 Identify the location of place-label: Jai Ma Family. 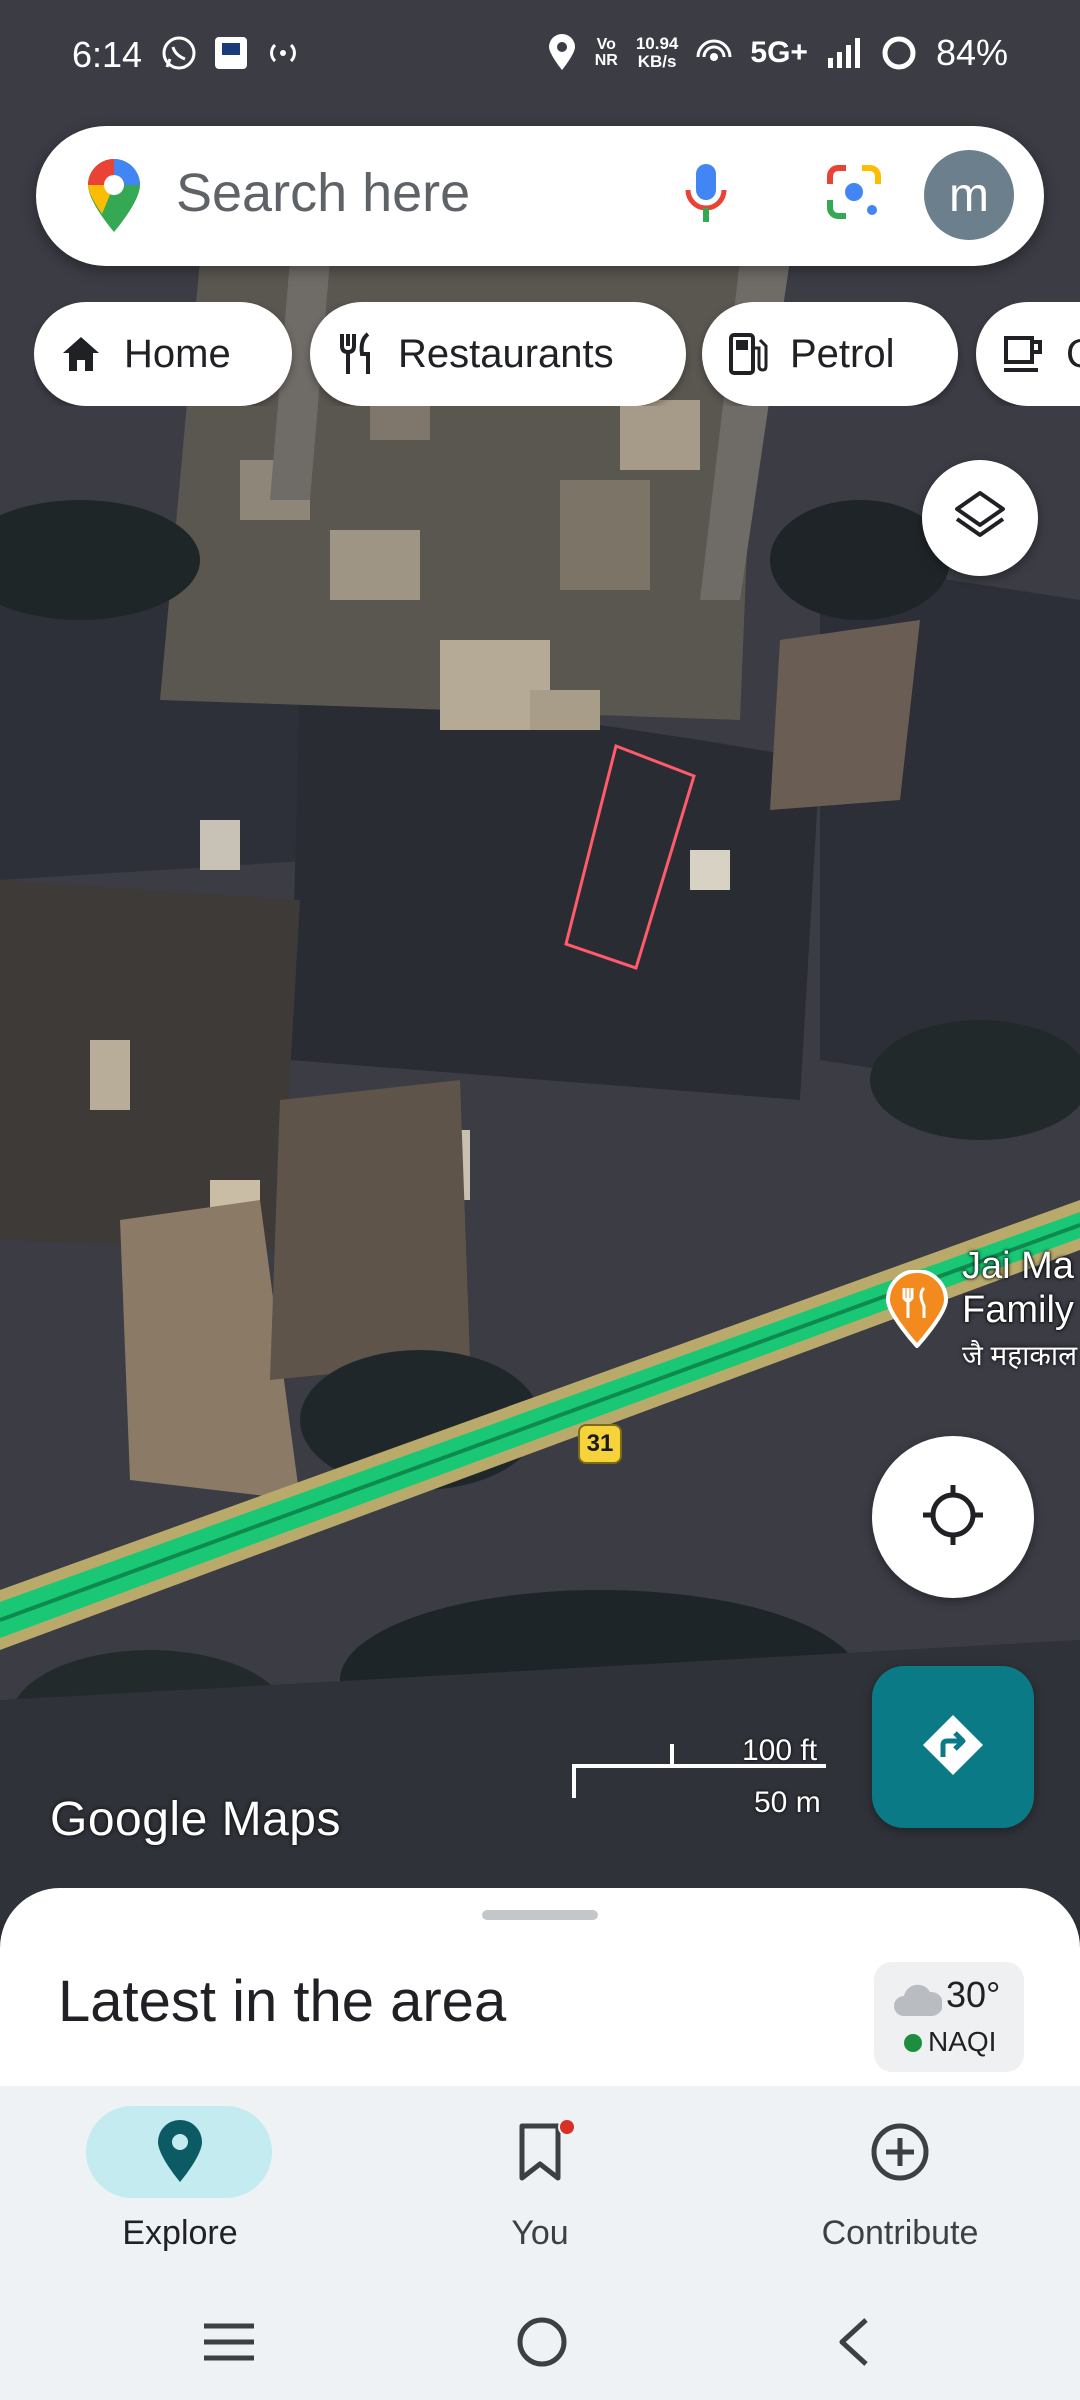
(1018, 1288).